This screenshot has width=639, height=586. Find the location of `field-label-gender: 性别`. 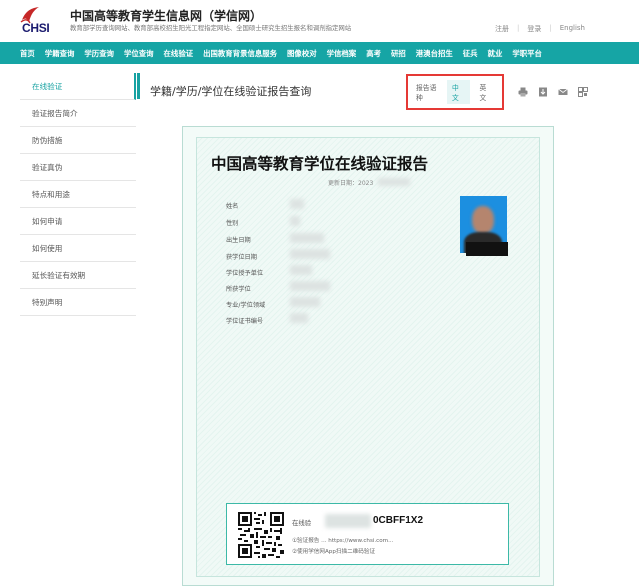

field-label-gender: 性别 is located at coordinates (232, 223).